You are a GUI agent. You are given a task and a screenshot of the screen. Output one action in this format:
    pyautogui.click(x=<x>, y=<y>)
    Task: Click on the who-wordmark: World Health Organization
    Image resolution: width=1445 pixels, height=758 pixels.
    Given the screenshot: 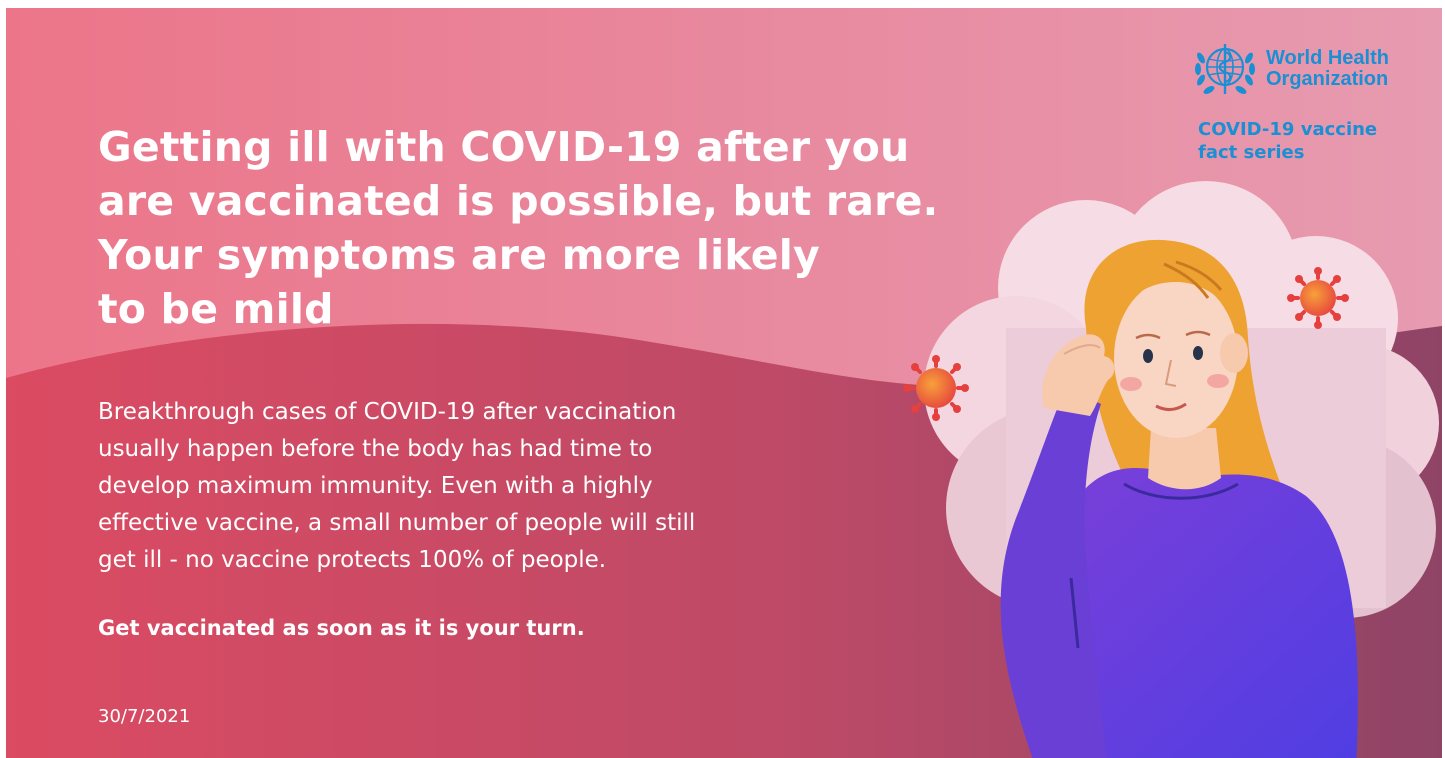 What is the action you would take?
    pyautogui.click(x=1327, y=69)
    